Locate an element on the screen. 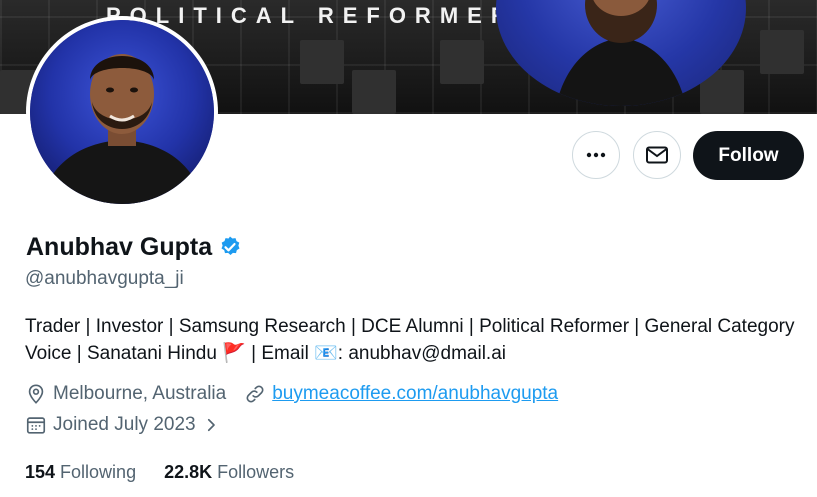 The width and height of the screenshot is (817, 497). profile-handle: @anubhavgupta_ji is located at coordinates (104, 278).